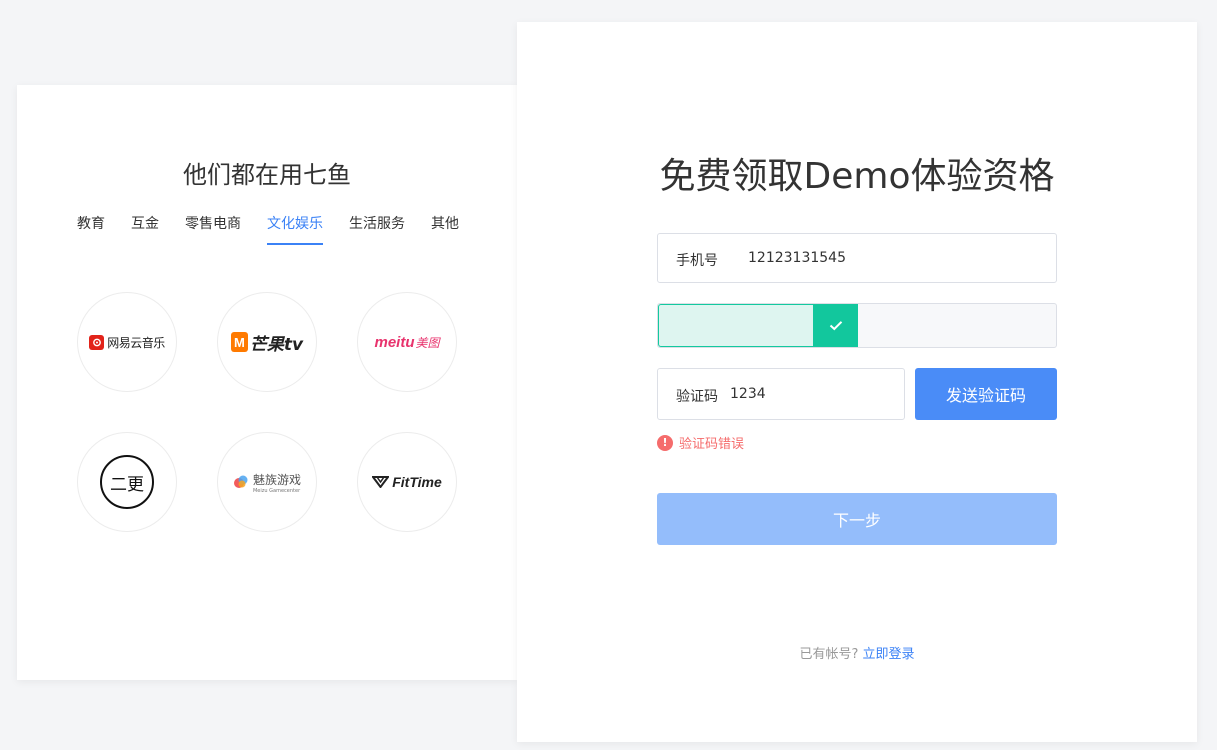 This screenshot has width=1217, height=750. Describe the element at coordinates (295, 229) in the screenshot. I see `tab-culture-entertainment: 文化娱乐` at that location.